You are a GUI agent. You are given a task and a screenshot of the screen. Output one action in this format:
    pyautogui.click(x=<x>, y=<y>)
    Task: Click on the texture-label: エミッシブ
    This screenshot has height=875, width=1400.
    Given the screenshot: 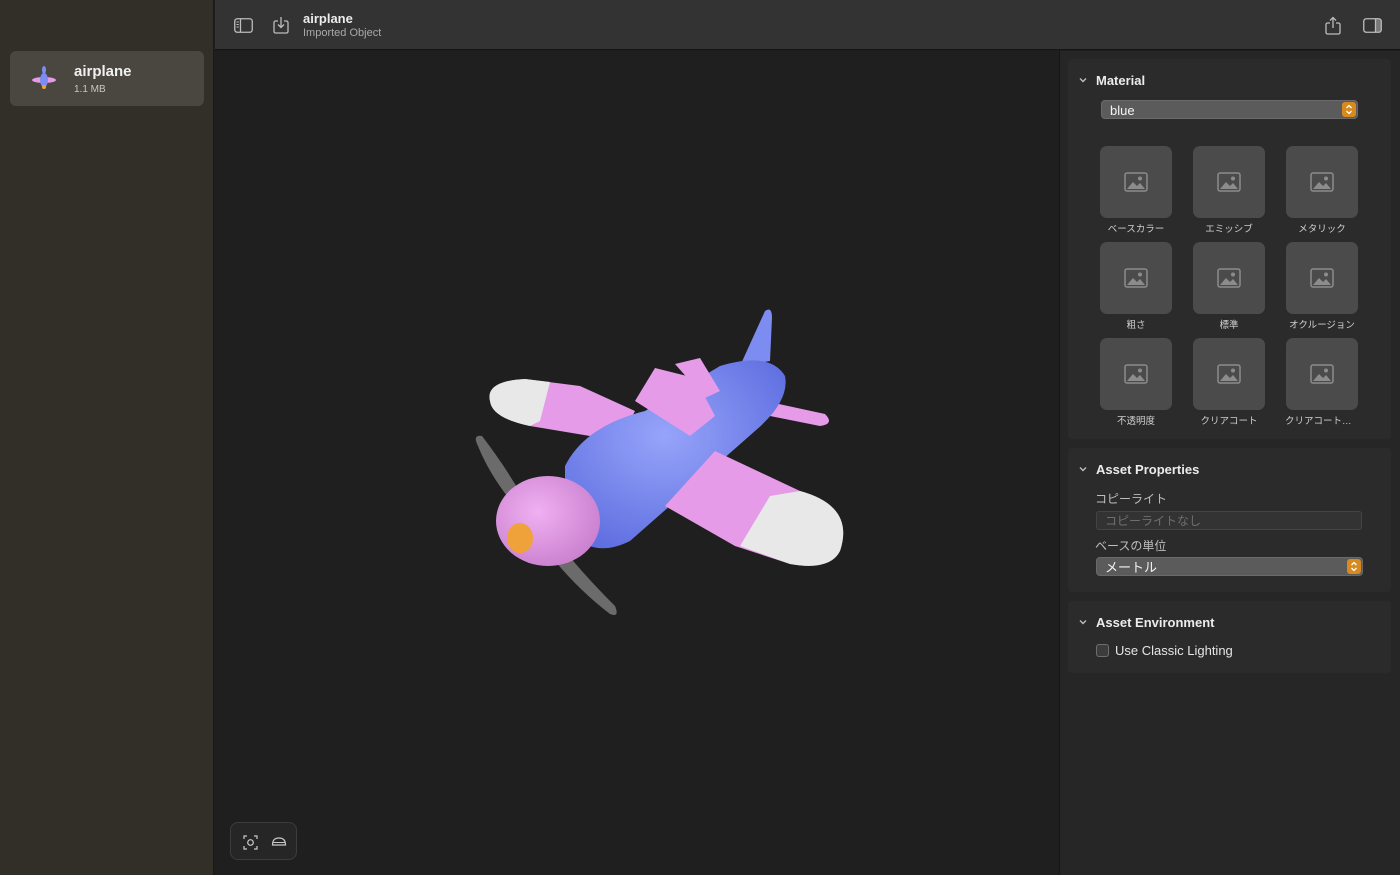 What is the action you would take?
    pyautogui.click(x=1229, y=229)
    